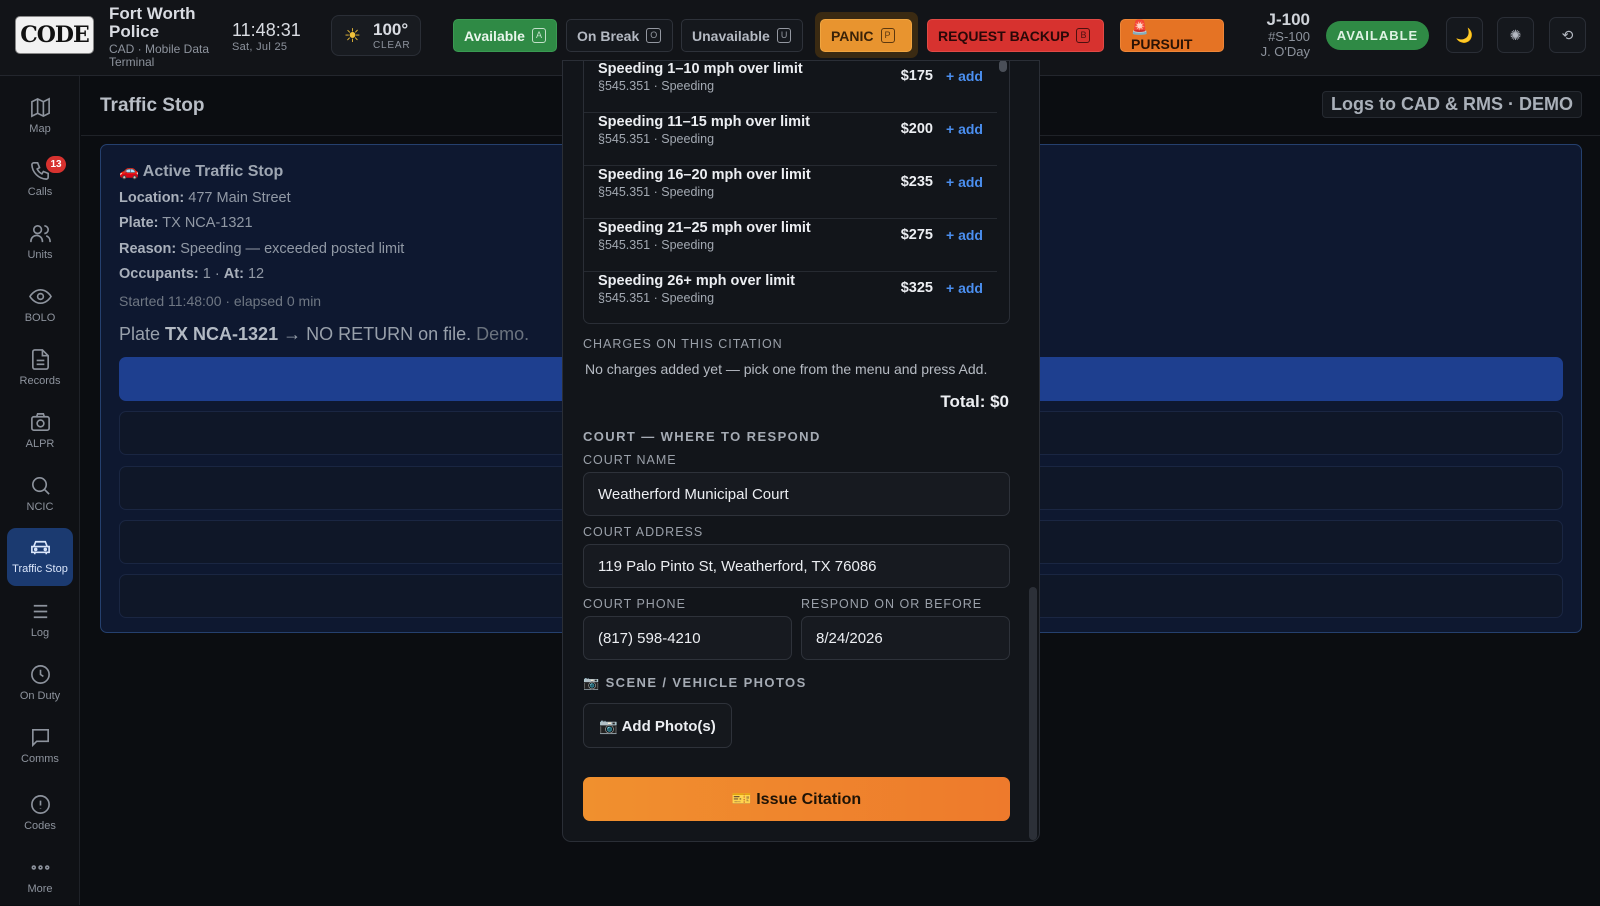  I want to click on sidebar-item-more: More, so click(40, 877).